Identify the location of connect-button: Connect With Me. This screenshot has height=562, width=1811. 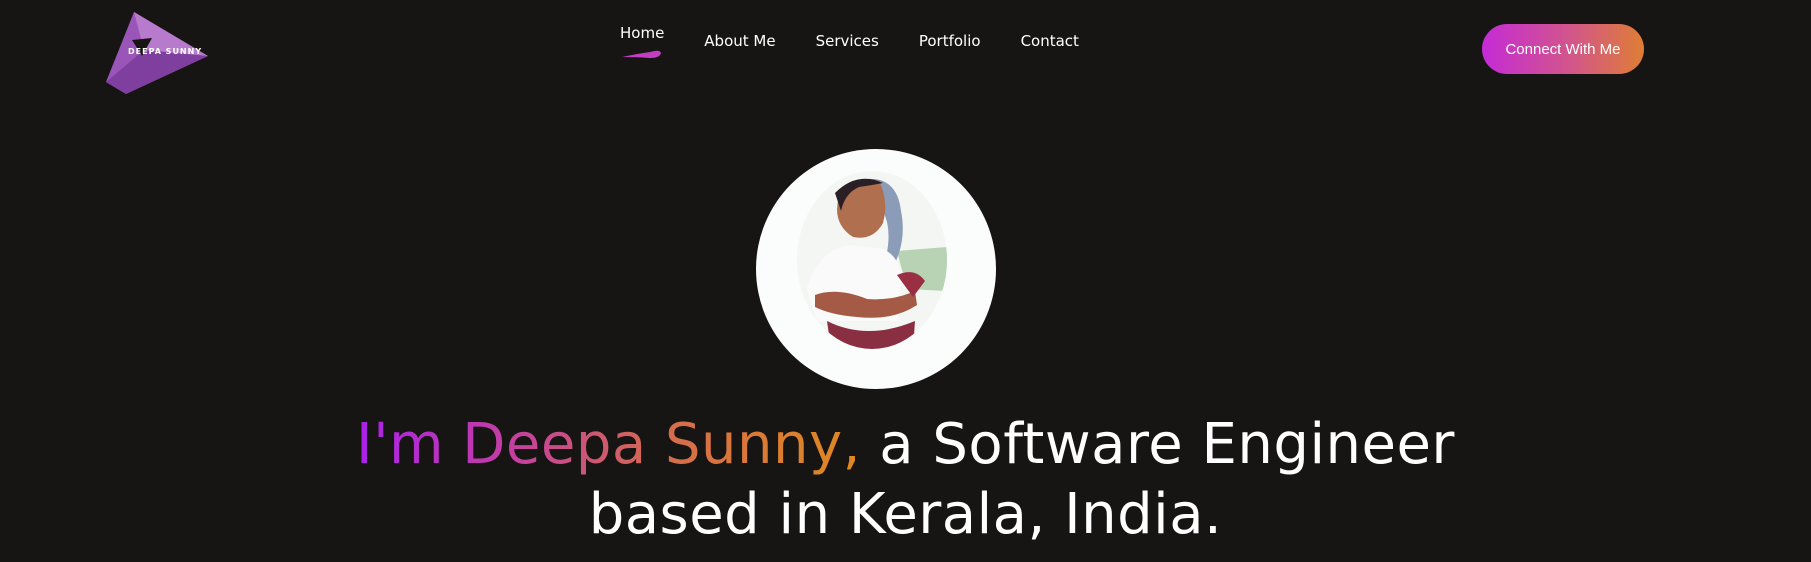
(1563, 49).